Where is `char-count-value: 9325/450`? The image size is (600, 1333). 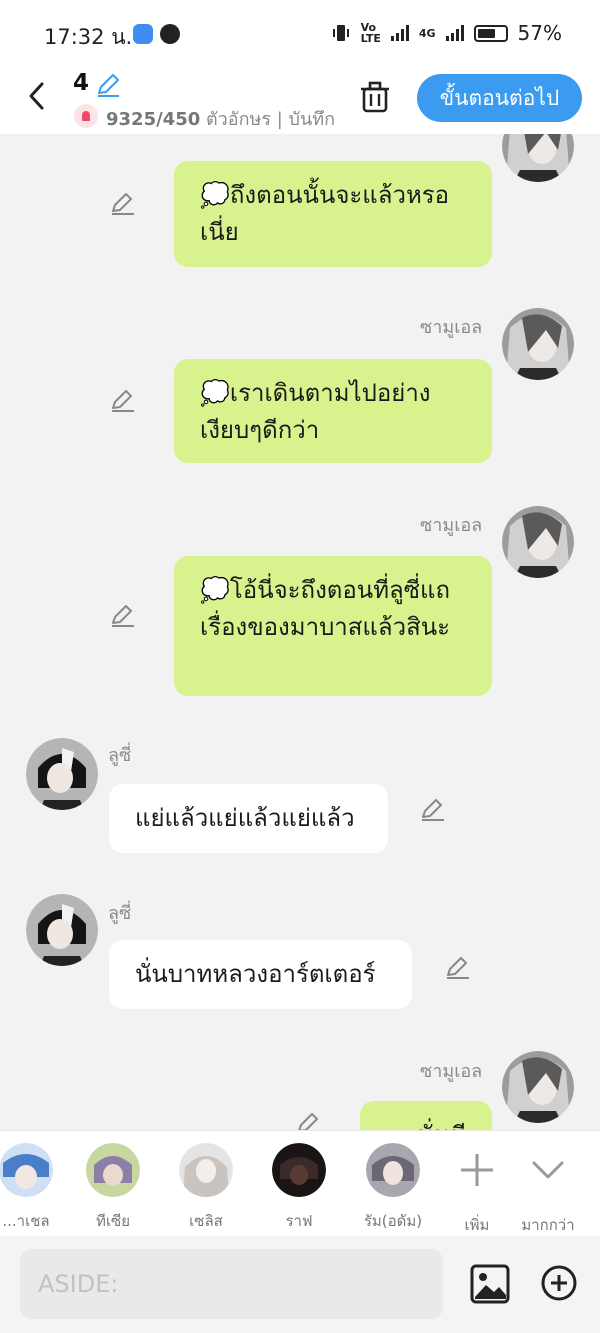
char-count-value: 9325/450 is located at coordinates (153, 119).